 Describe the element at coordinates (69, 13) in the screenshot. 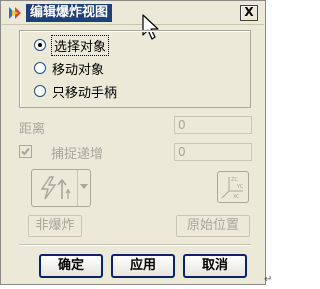

I see `window-title: 编辑爆炸视图` at that location.